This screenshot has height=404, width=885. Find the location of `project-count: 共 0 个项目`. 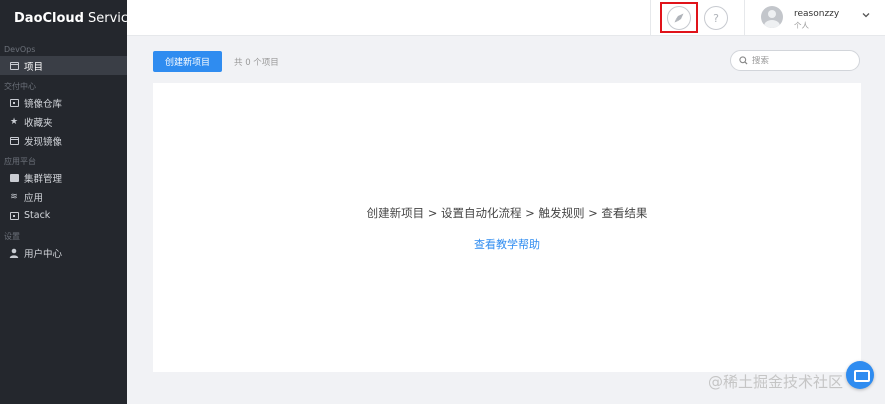

project-count: 共 0 个项目 is located at coordinates (256, 63).